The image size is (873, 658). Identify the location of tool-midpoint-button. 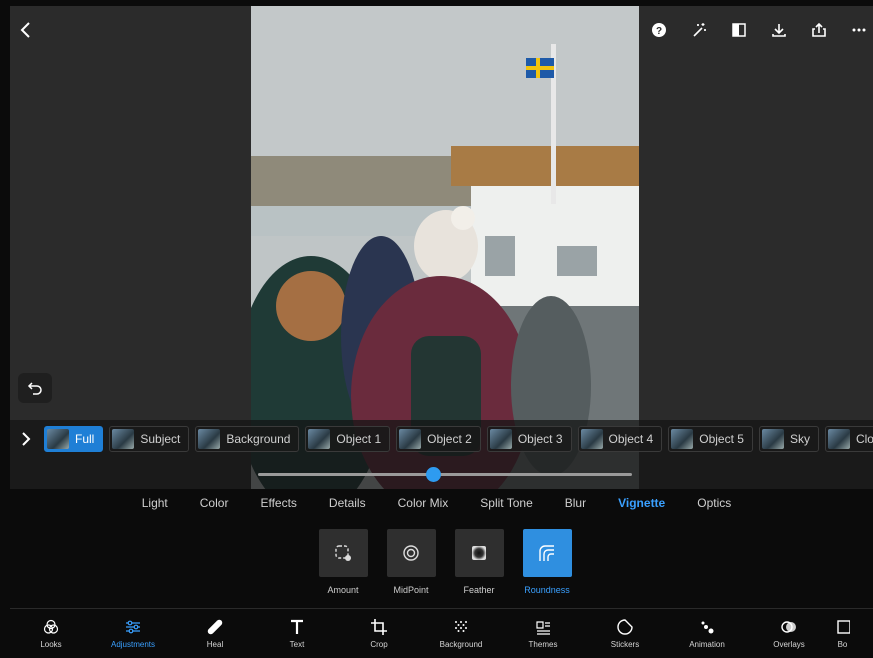
(411, 553).